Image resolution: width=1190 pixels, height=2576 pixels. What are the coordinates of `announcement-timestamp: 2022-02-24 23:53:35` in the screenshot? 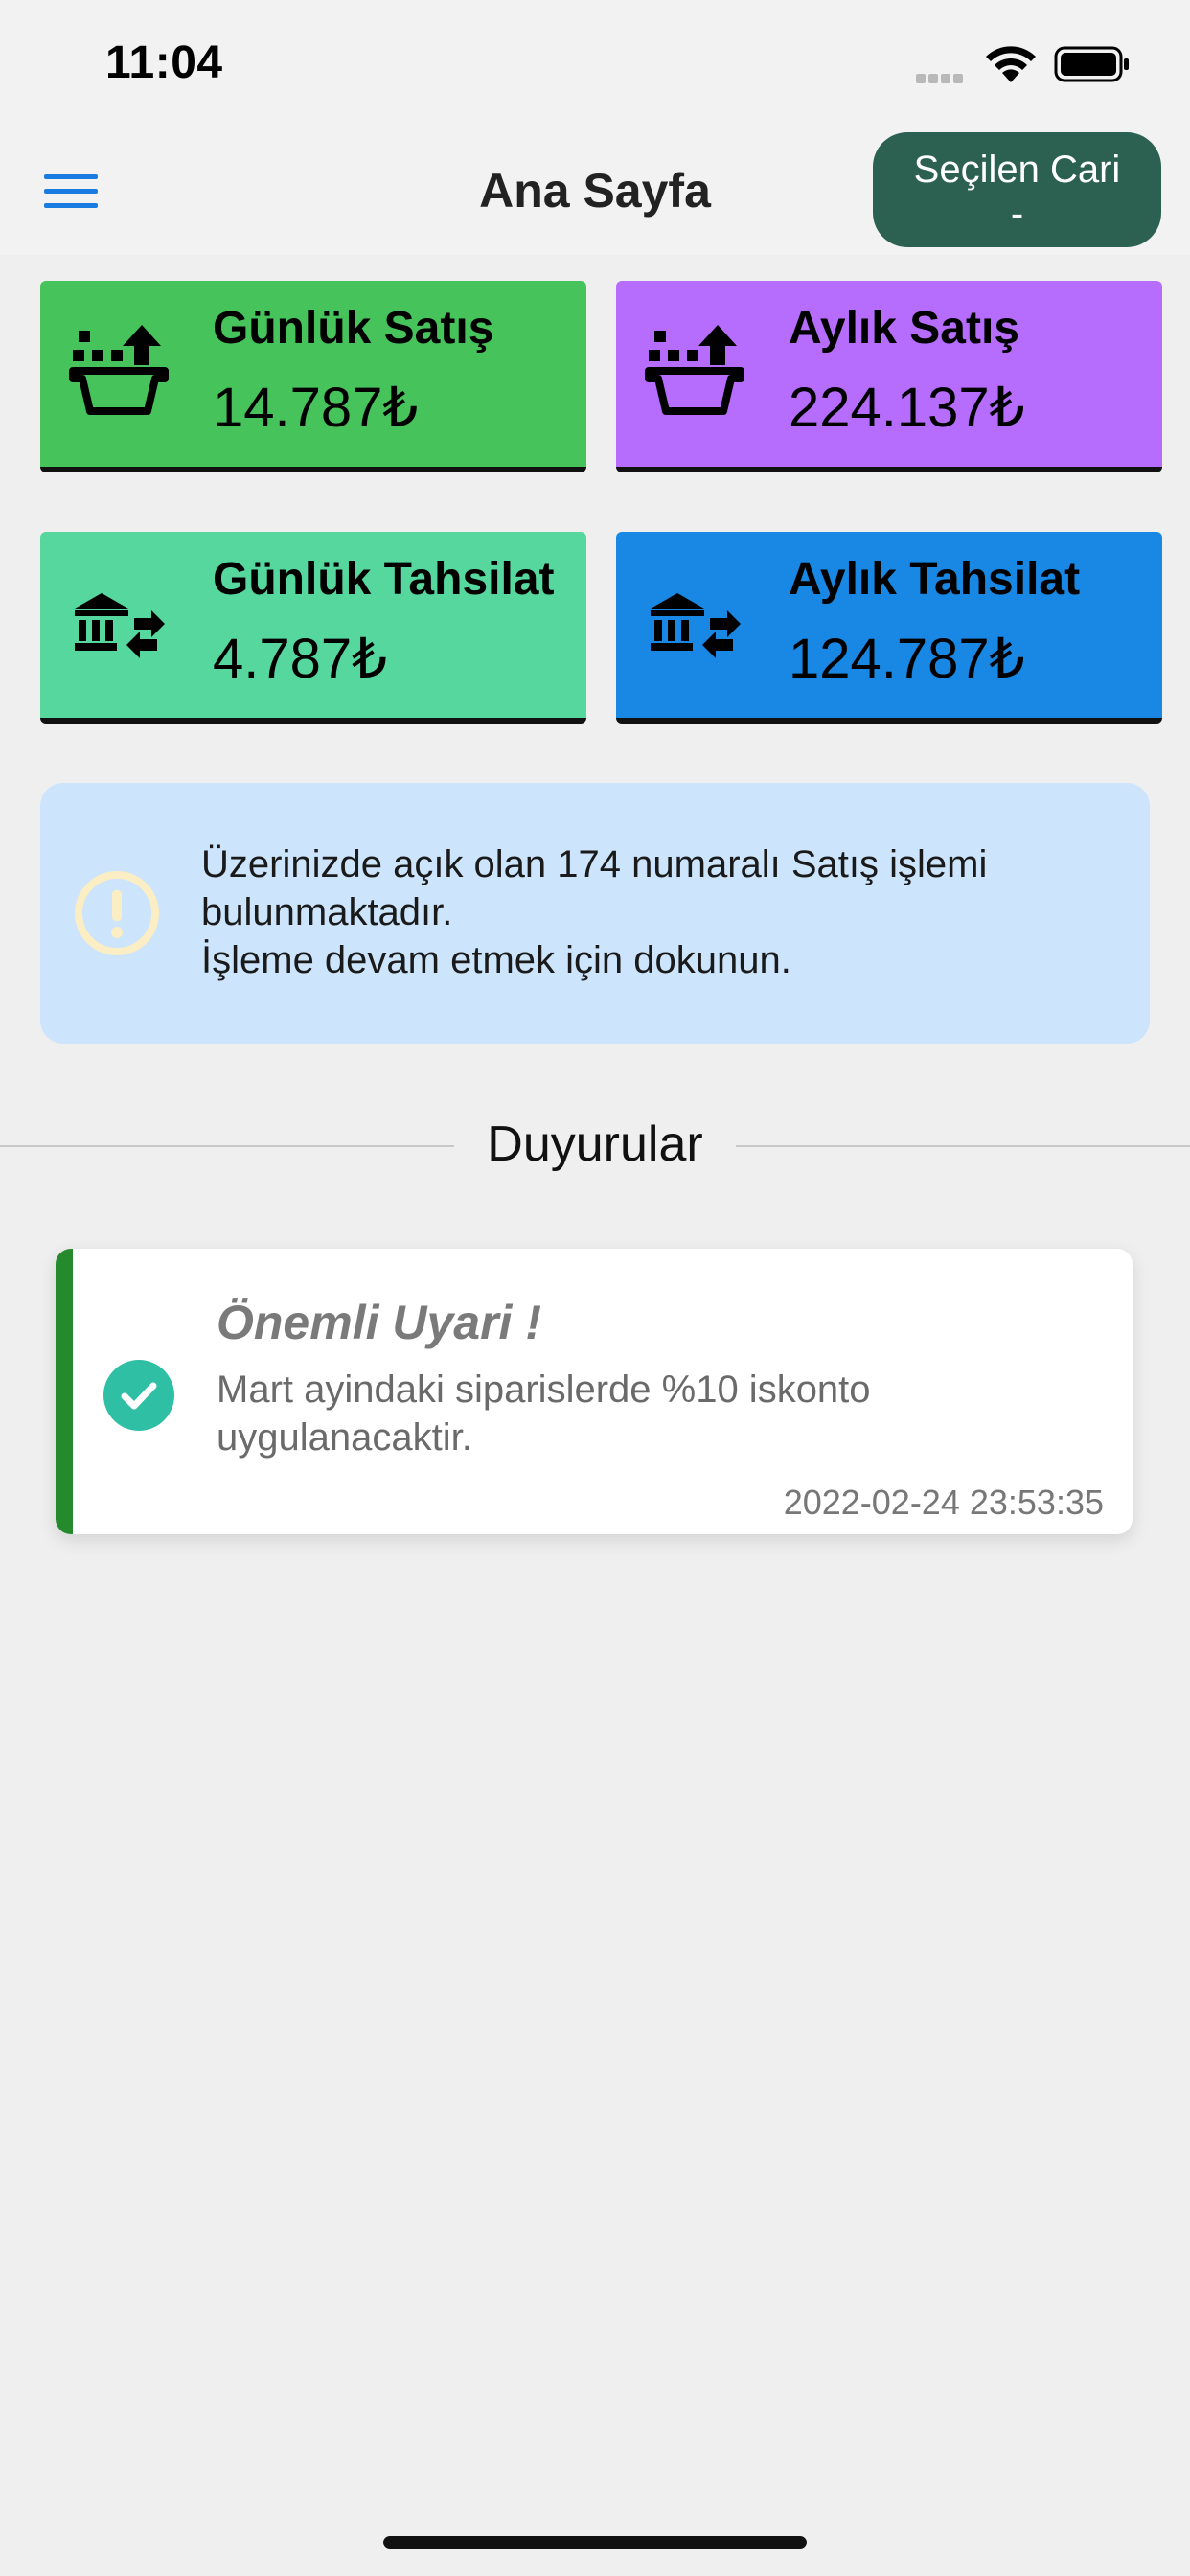 It's located at (944, 1502).